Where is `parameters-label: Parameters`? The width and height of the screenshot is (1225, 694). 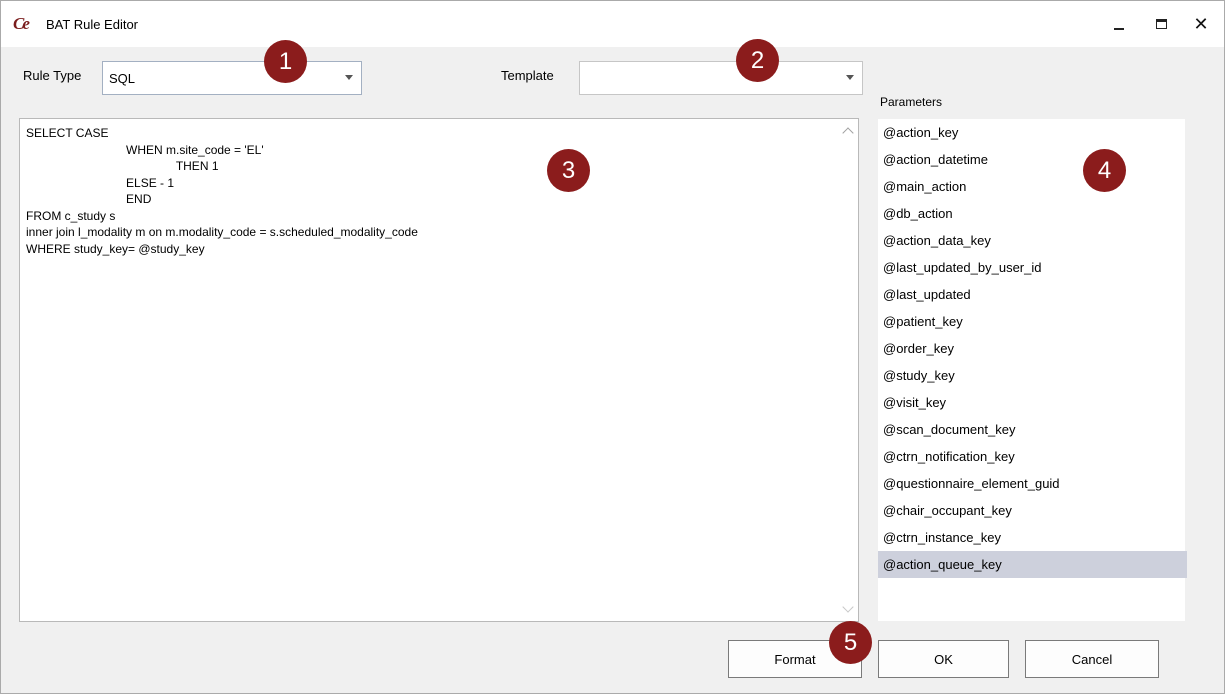
parameters-label: Parameters is located at coordinates (911, 102).